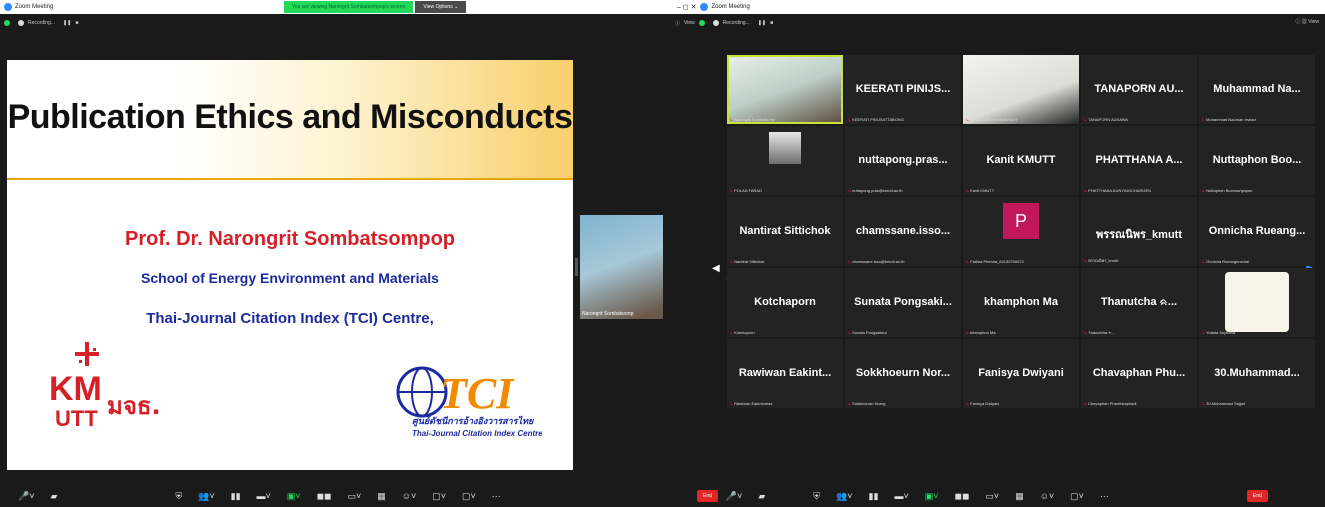 This screenshot has height=507, width=1325. Describe the element at coordinates (1021, 373) in the screenshot. I see `participant-tile: Fanisya Dwiyani ⏾Fanisya Dwiyani` at that location.